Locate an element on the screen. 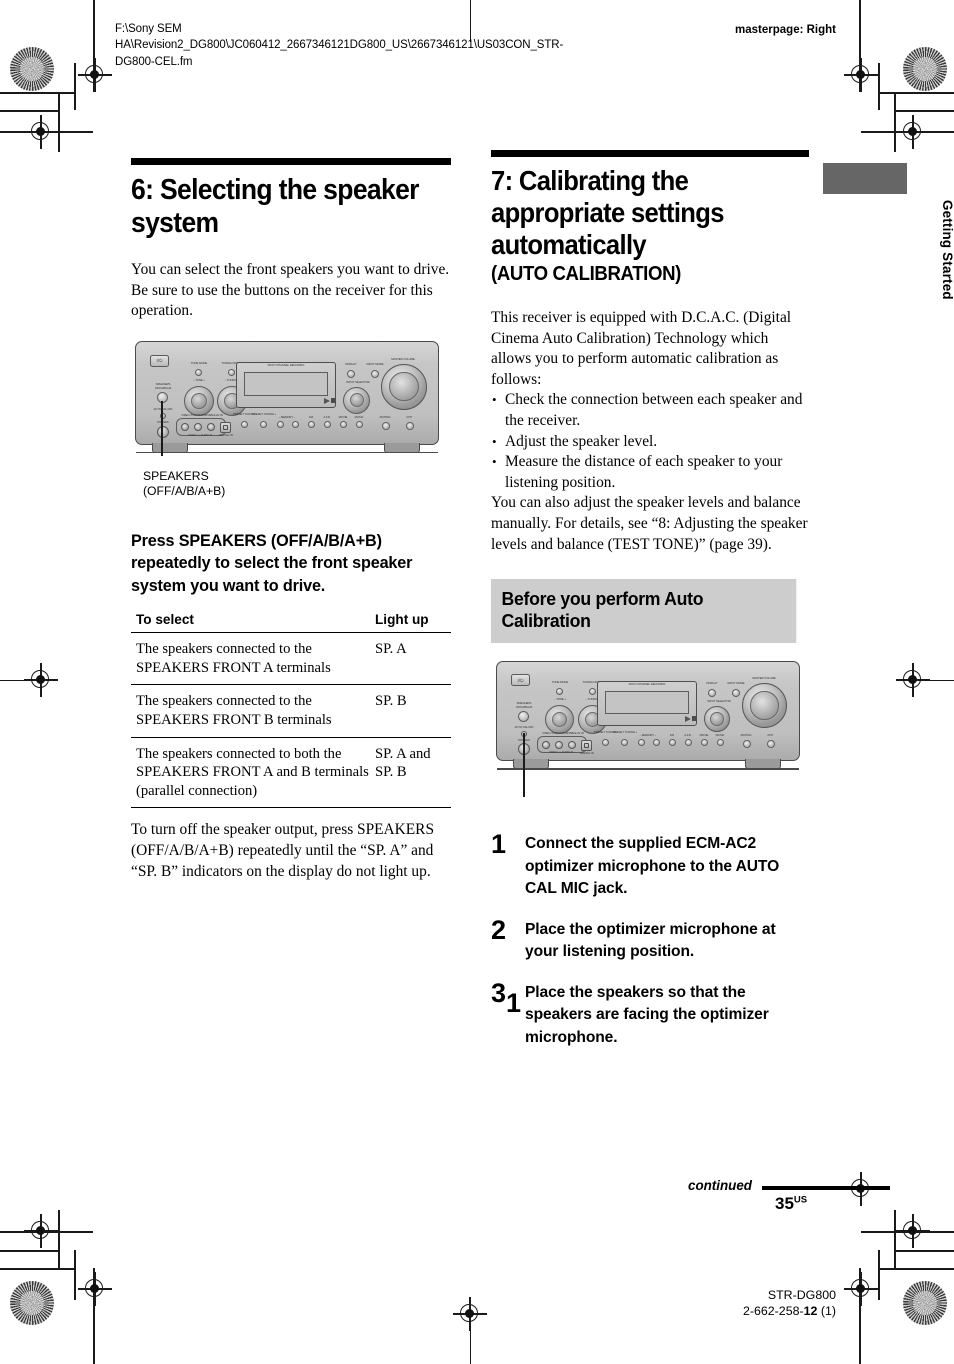  registration-cross-mid-right is located at coordinates (913, 680).